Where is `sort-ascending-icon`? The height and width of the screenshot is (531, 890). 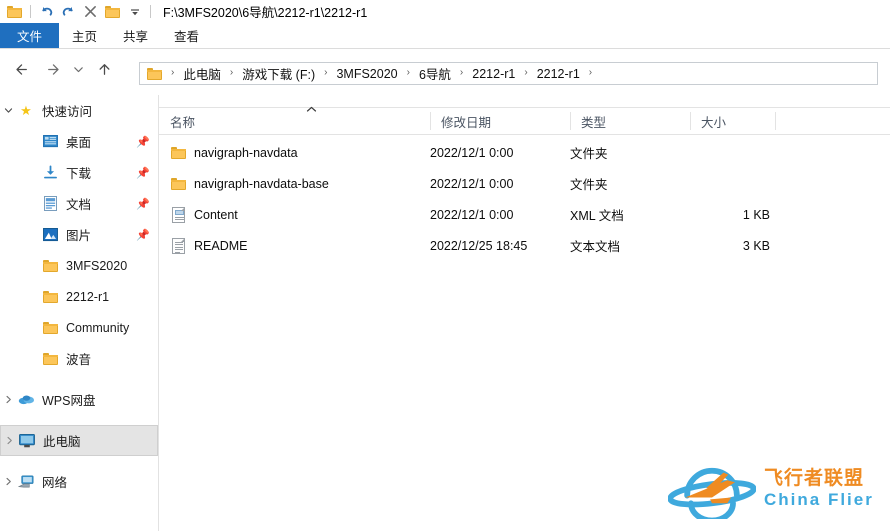
sort-ascending-icon is located at coordinates (311, 111).